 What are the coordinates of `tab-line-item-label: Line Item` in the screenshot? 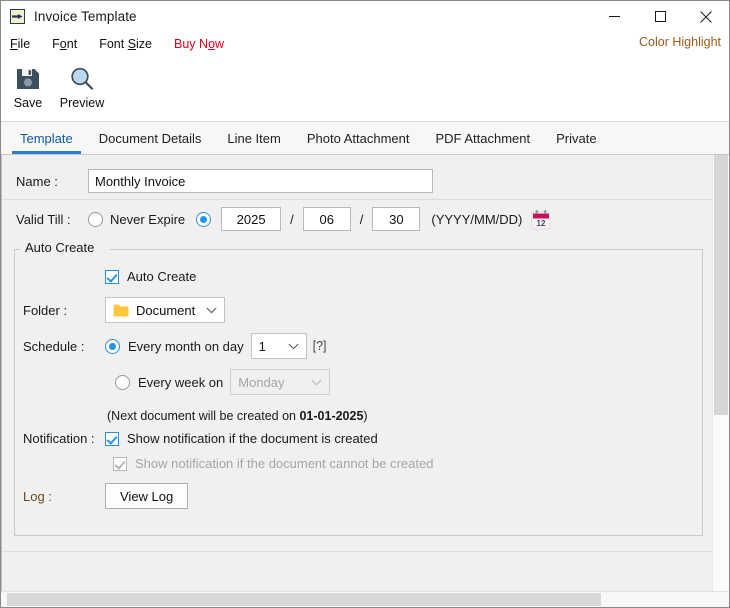 It's located at (254, 138).